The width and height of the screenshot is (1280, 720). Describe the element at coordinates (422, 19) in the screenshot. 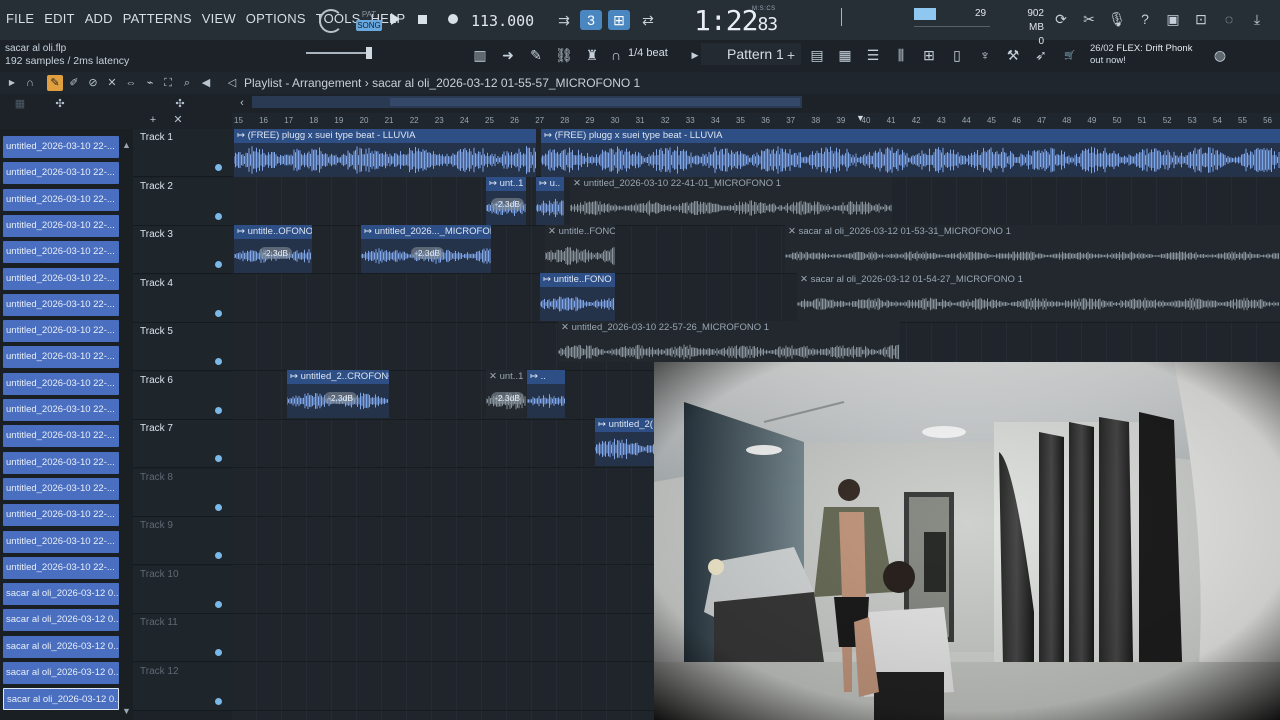

I see `stop-icon` at that location.